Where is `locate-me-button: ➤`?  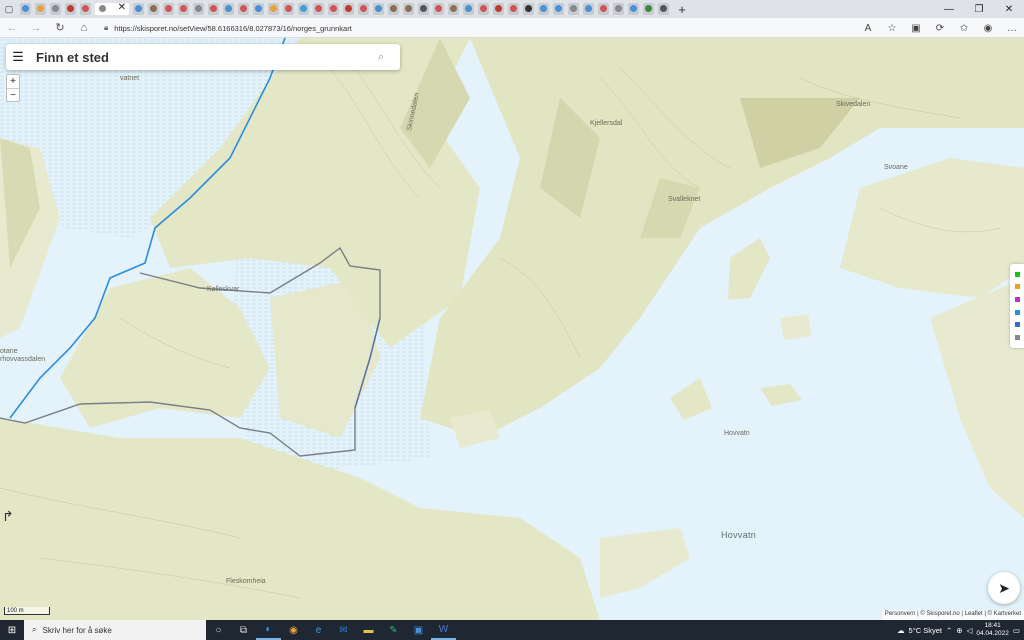 locate-me-button: ➤ is located at coordinates (1004, 588).